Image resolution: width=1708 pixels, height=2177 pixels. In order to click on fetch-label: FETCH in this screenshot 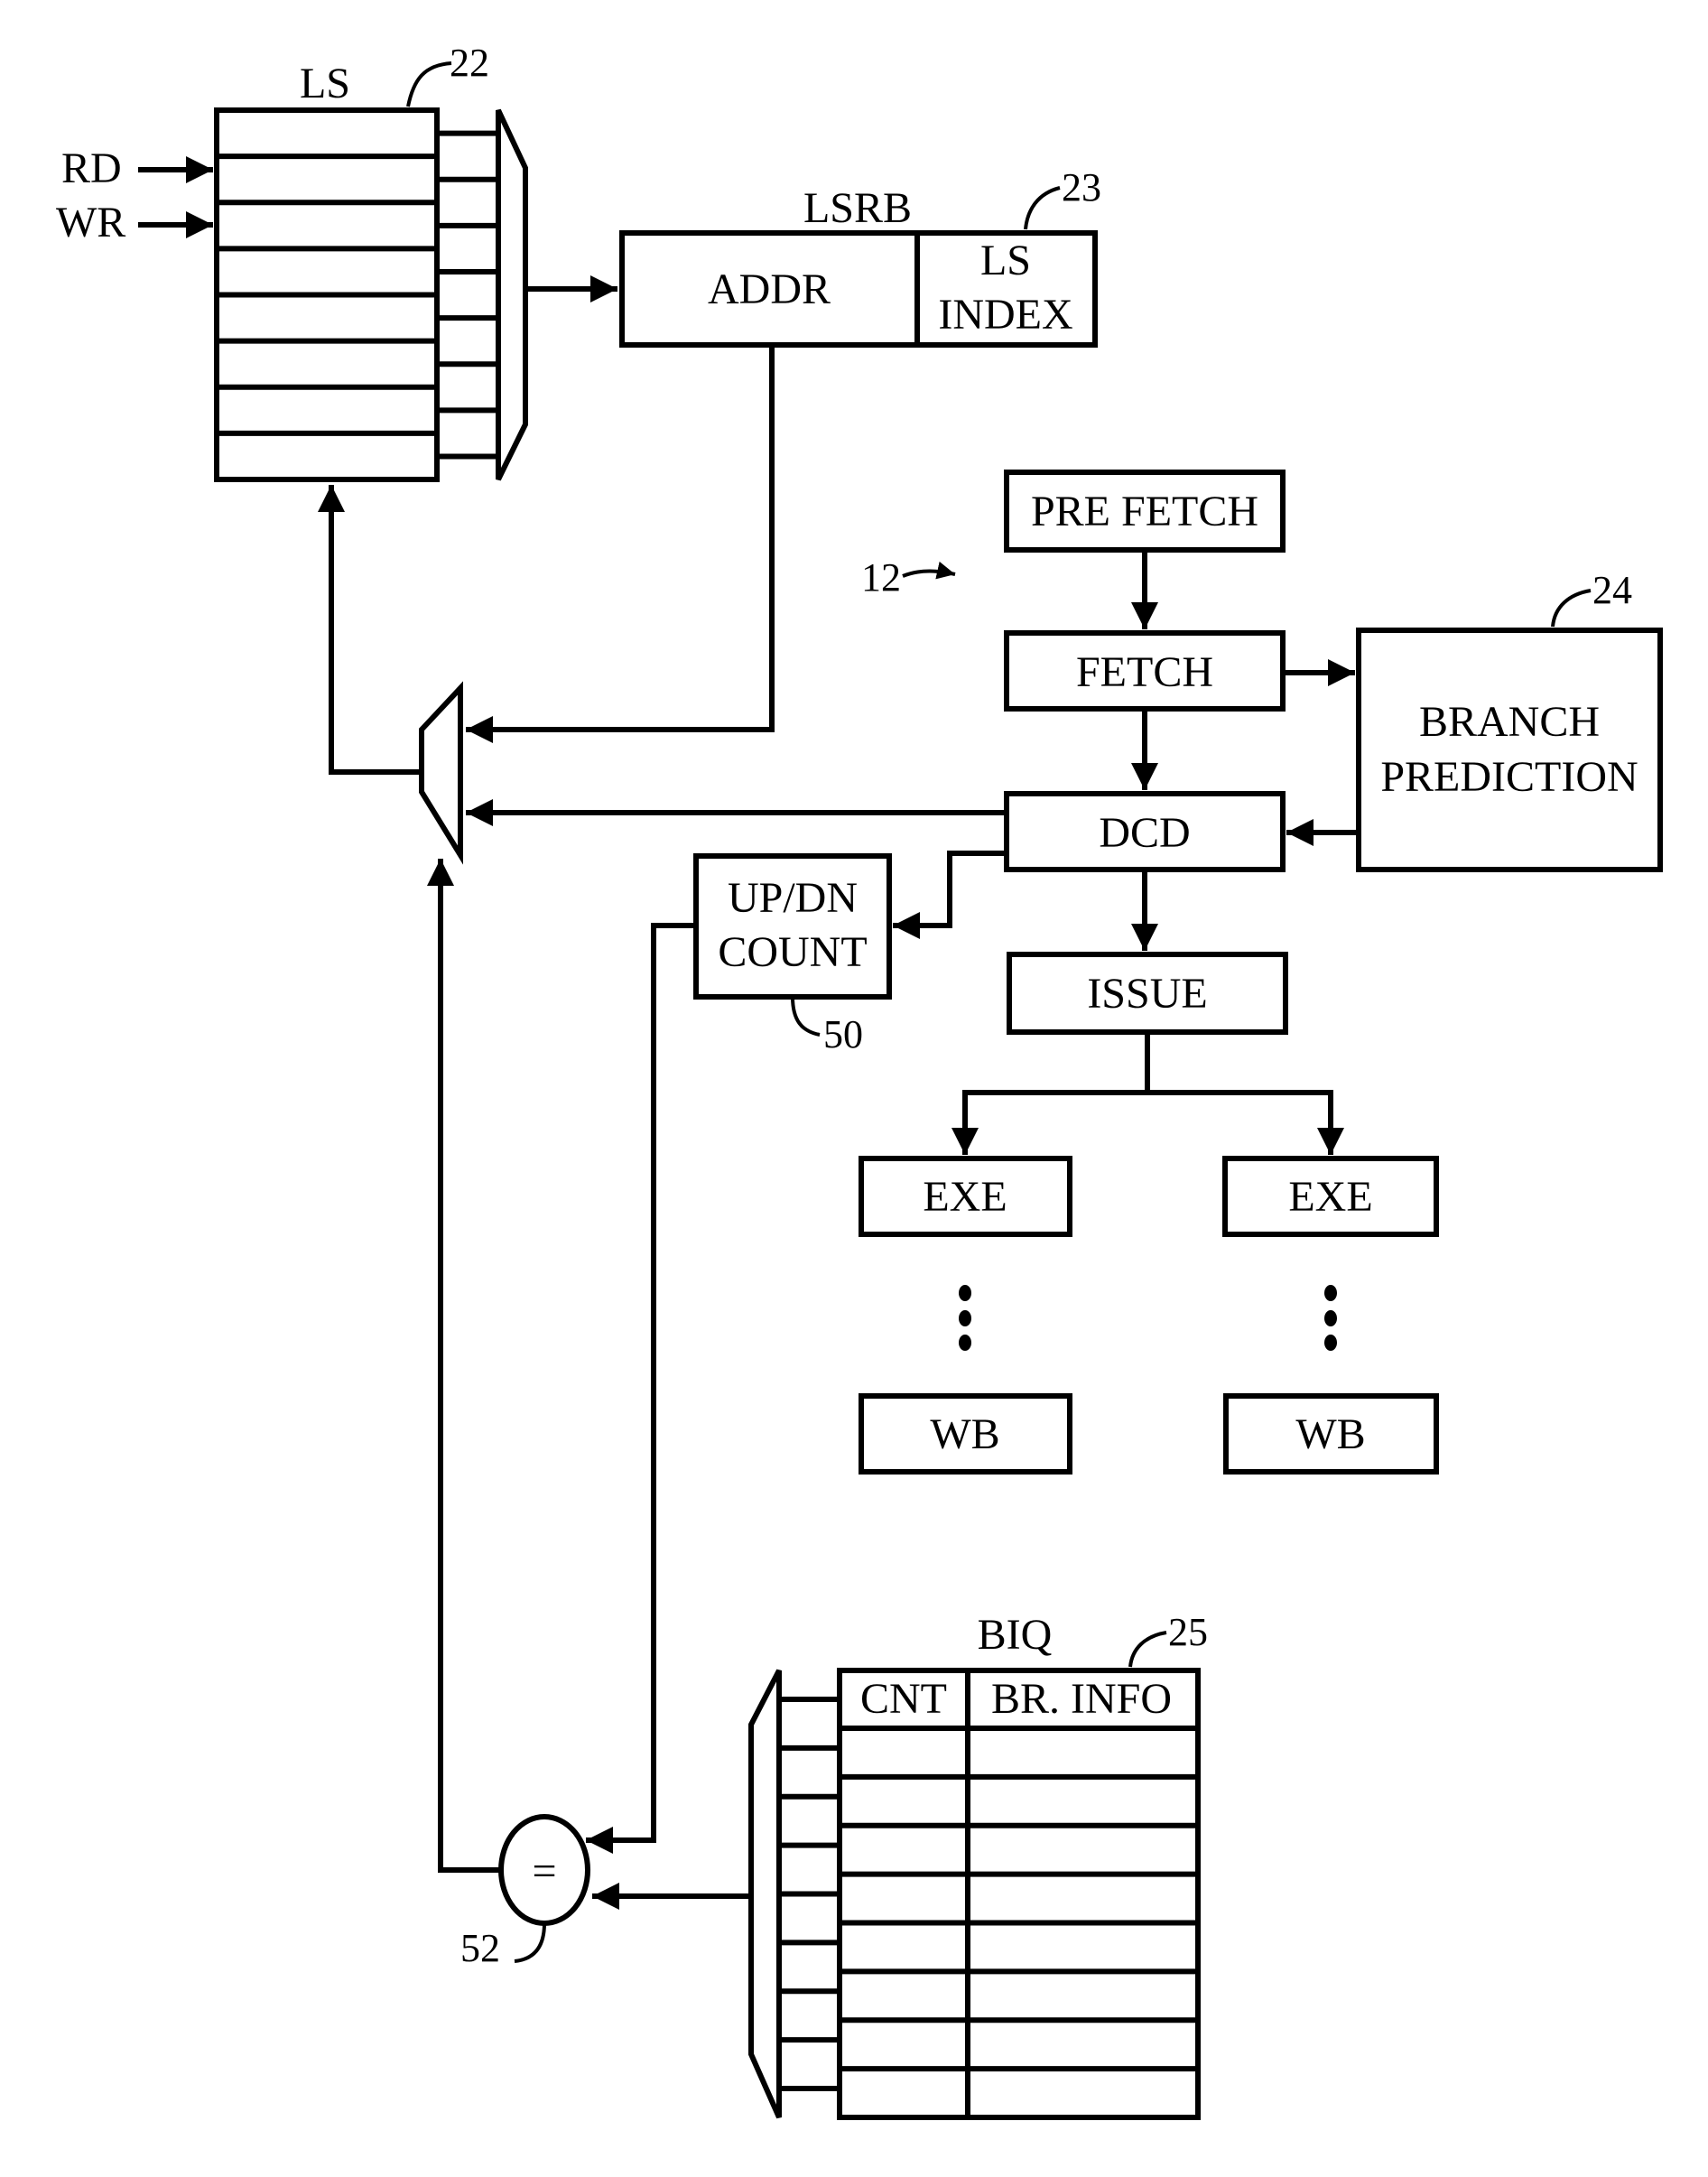, I will do `click(1144, 672)`.